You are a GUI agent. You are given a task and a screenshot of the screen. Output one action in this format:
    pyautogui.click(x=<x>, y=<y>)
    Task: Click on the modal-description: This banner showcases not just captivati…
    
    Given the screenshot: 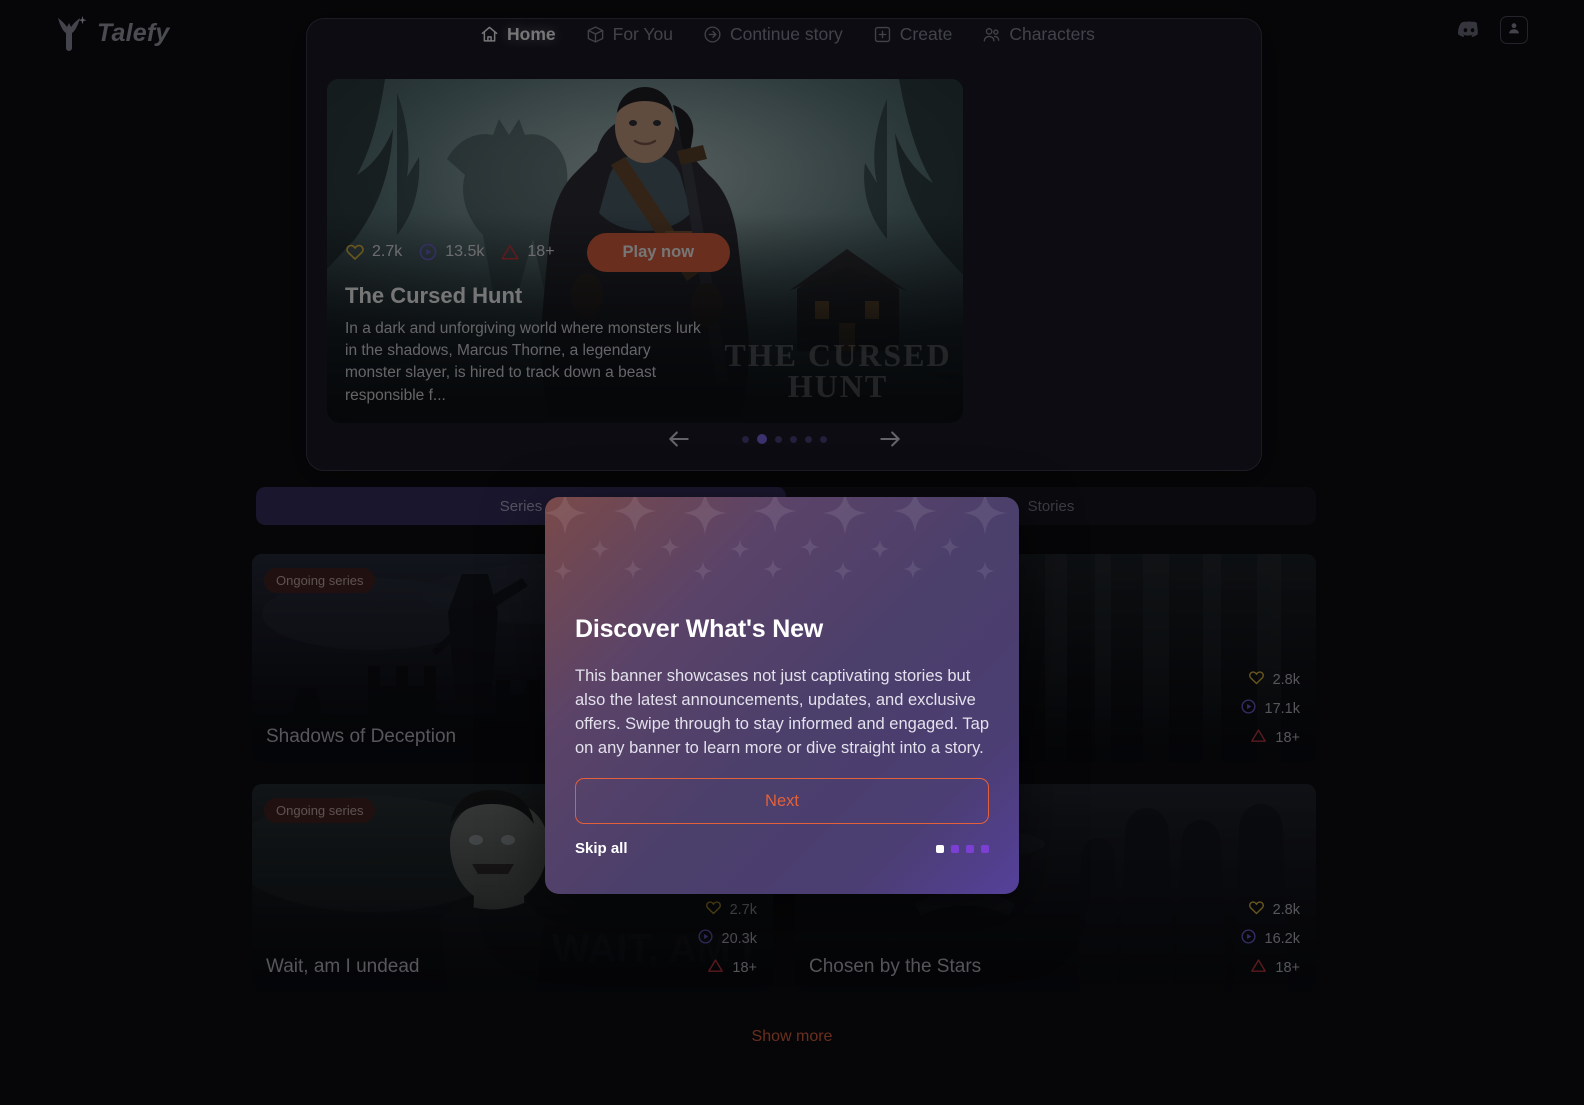 What is the action you would take?
    pyautogui.click(x=782, y=712)
    